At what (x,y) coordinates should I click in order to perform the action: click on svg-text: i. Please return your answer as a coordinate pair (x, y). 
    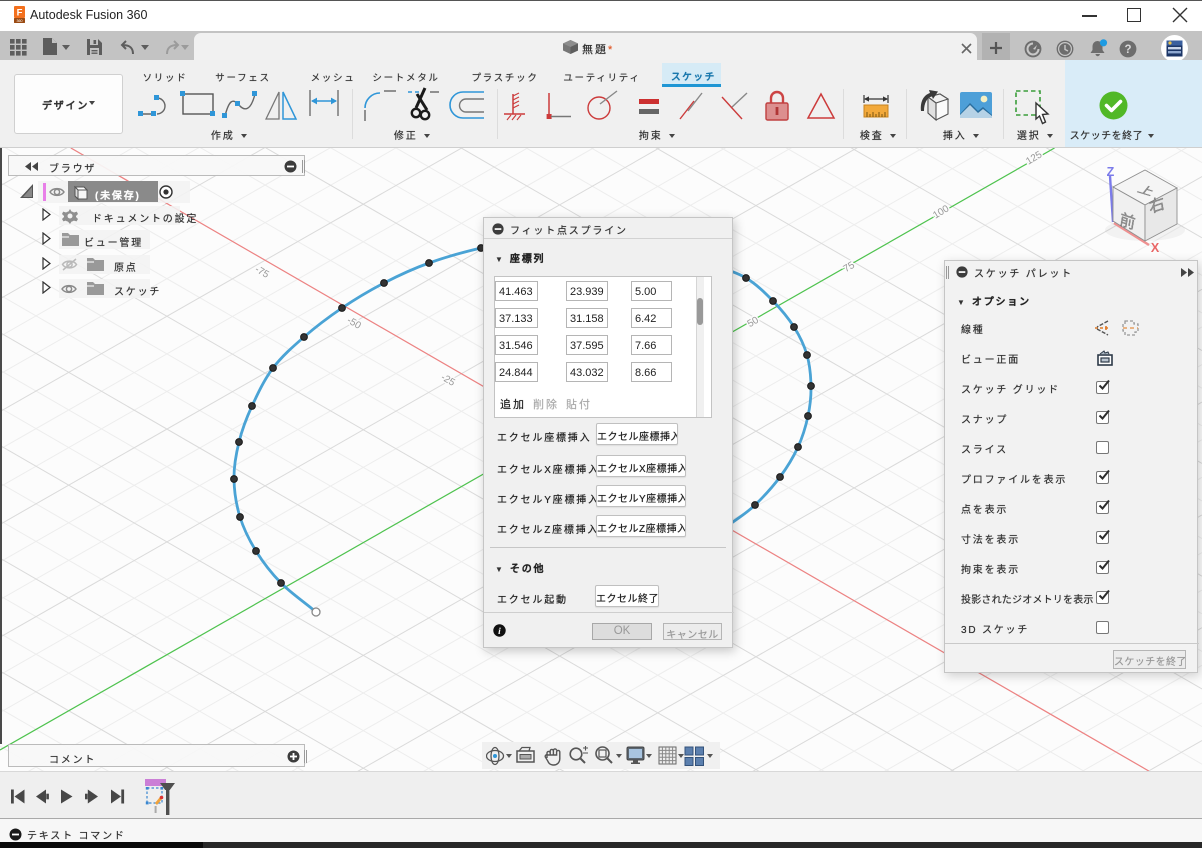
    Looking at the image, I should click on (499, 632).